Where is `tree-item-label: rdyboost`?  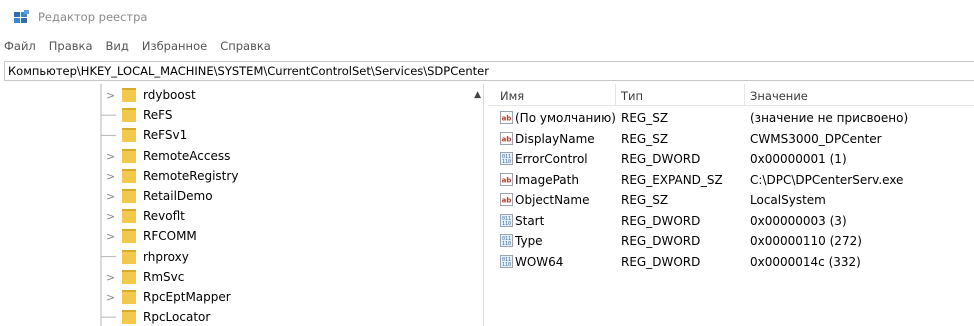
tree-item-label: rdyboost is located at coordinates (169, 95).